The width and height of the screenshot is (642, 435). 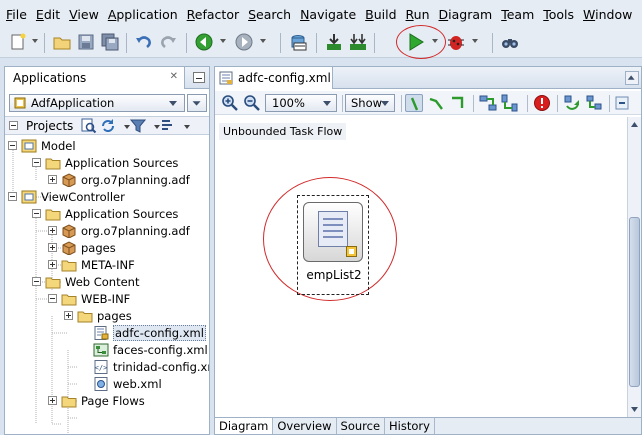 I want to click on back-dropdown-chevron-icon, so click(x=223, y=41).